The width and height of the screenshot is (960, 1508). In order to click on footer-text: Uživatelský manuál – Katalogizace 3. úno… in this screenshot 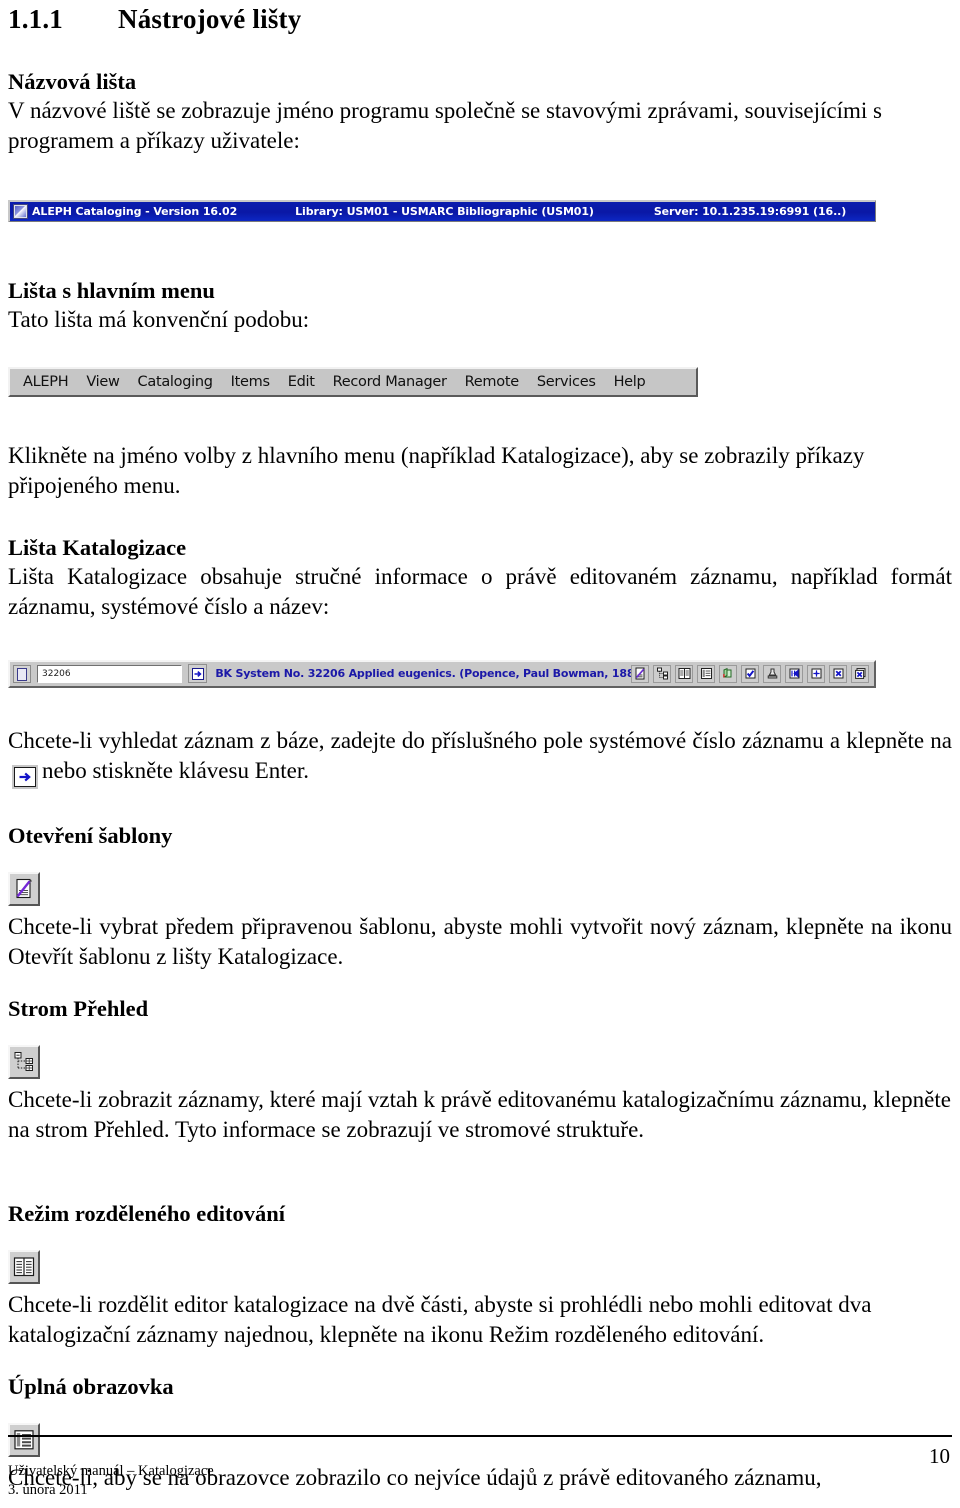, I will do `click(111, 1480)`.